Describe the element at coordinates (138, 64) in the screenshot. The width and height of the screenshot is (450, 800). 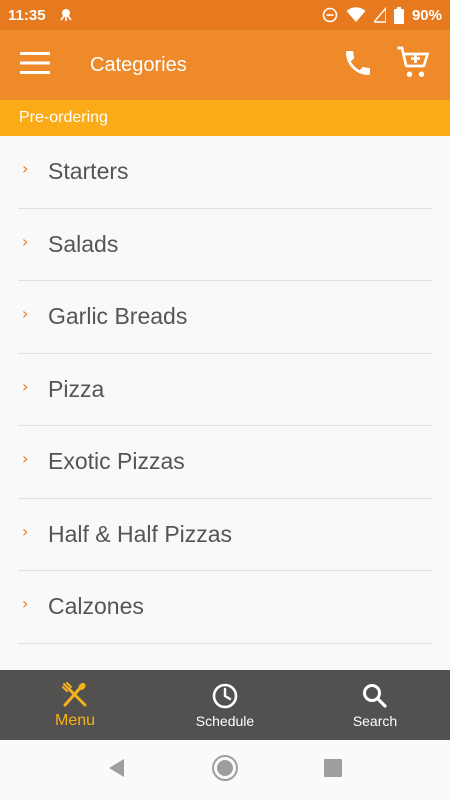
I see `page-title: Categories` at that location.